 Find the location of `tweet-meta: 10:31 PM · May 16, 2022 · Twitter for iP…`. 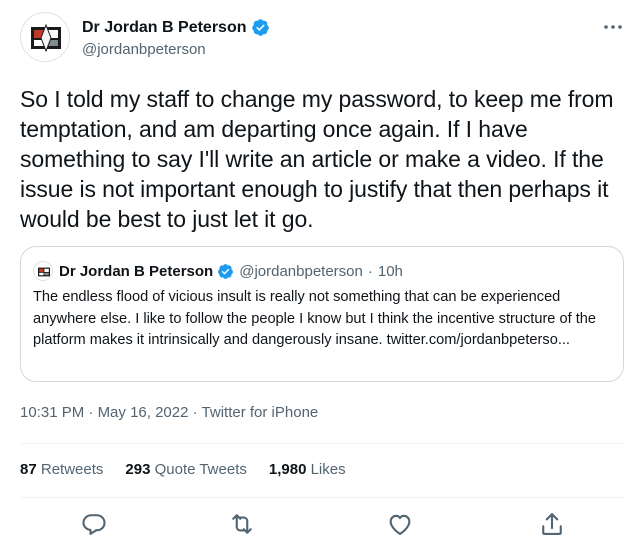

tweet-meta: 10:31 PM · May 16, 2022 · Twitter for iP… is located at coordinates (169, 412).